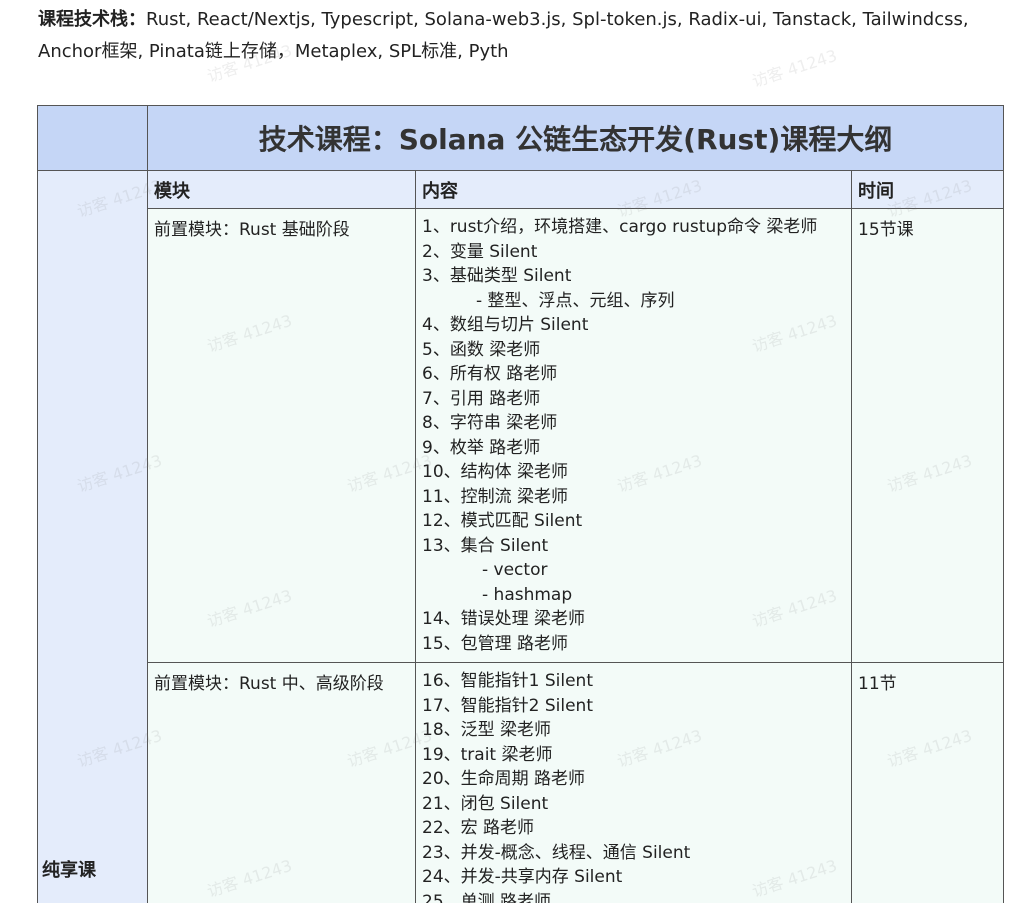  What do you see at coordinates (485, 803) in the screenshot?
I see `list-item: 21、闭包 Silent` at bounding box center [485, 803].